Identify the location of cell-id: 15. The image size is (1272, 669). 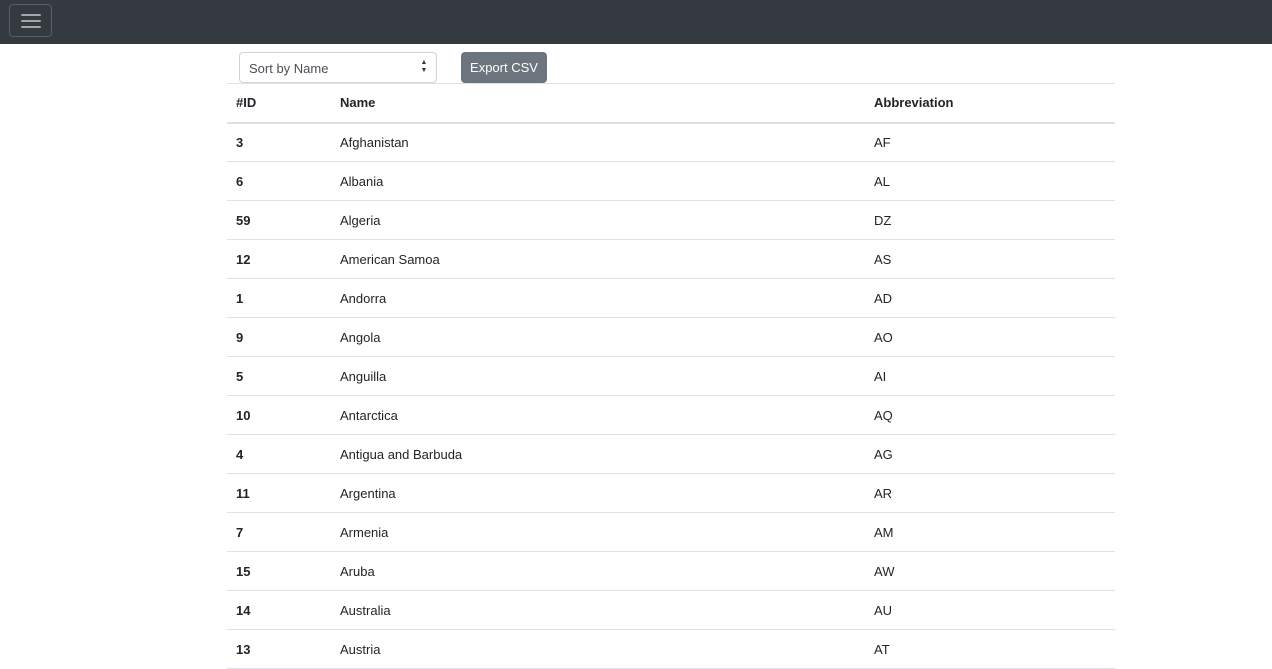
(279, 571).